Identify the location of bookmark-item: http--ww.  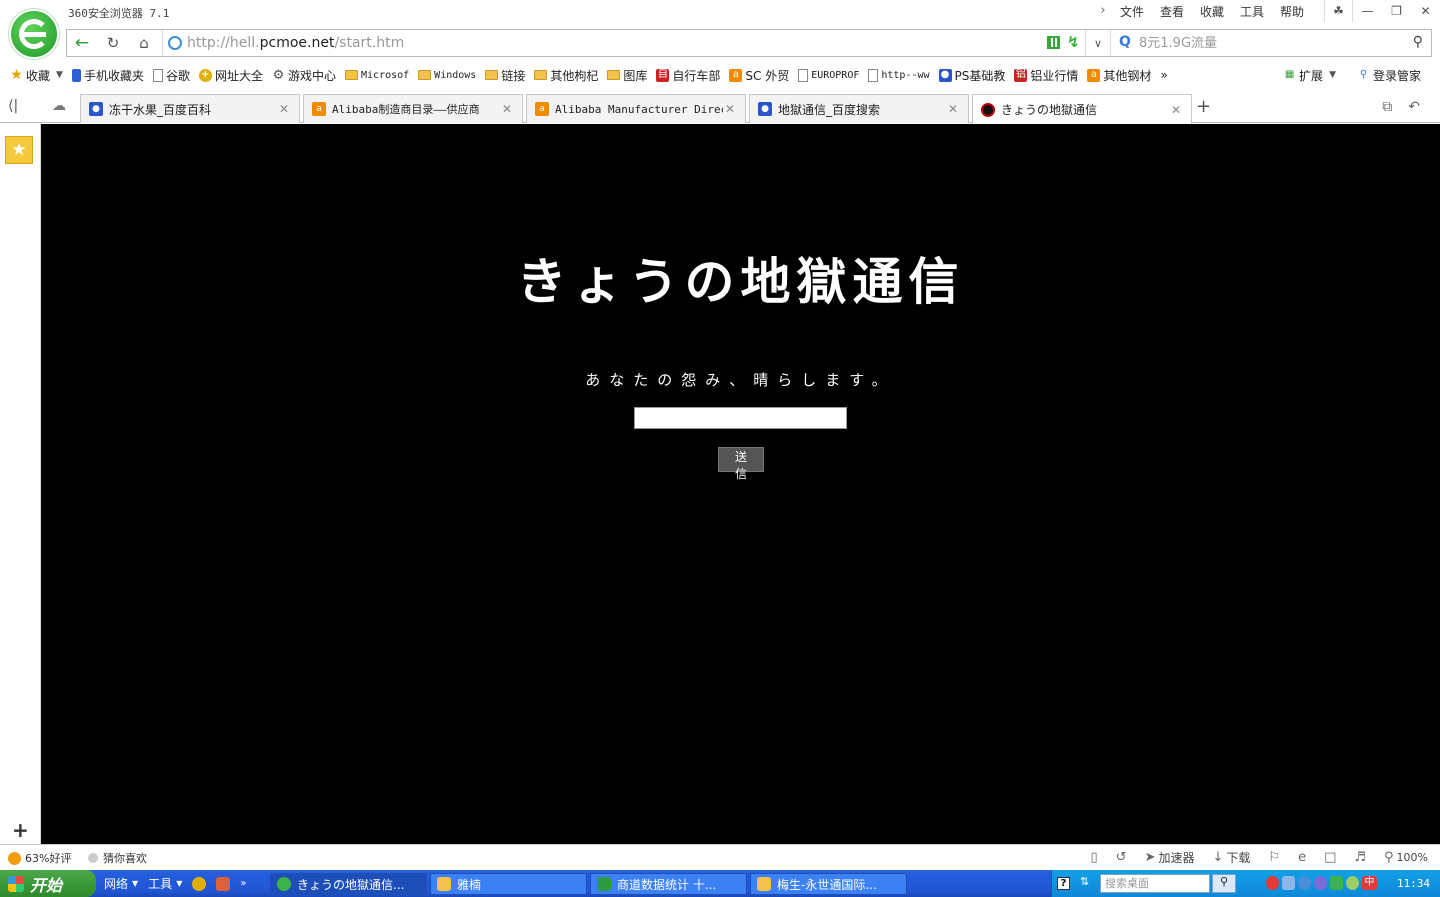
(899, 75).